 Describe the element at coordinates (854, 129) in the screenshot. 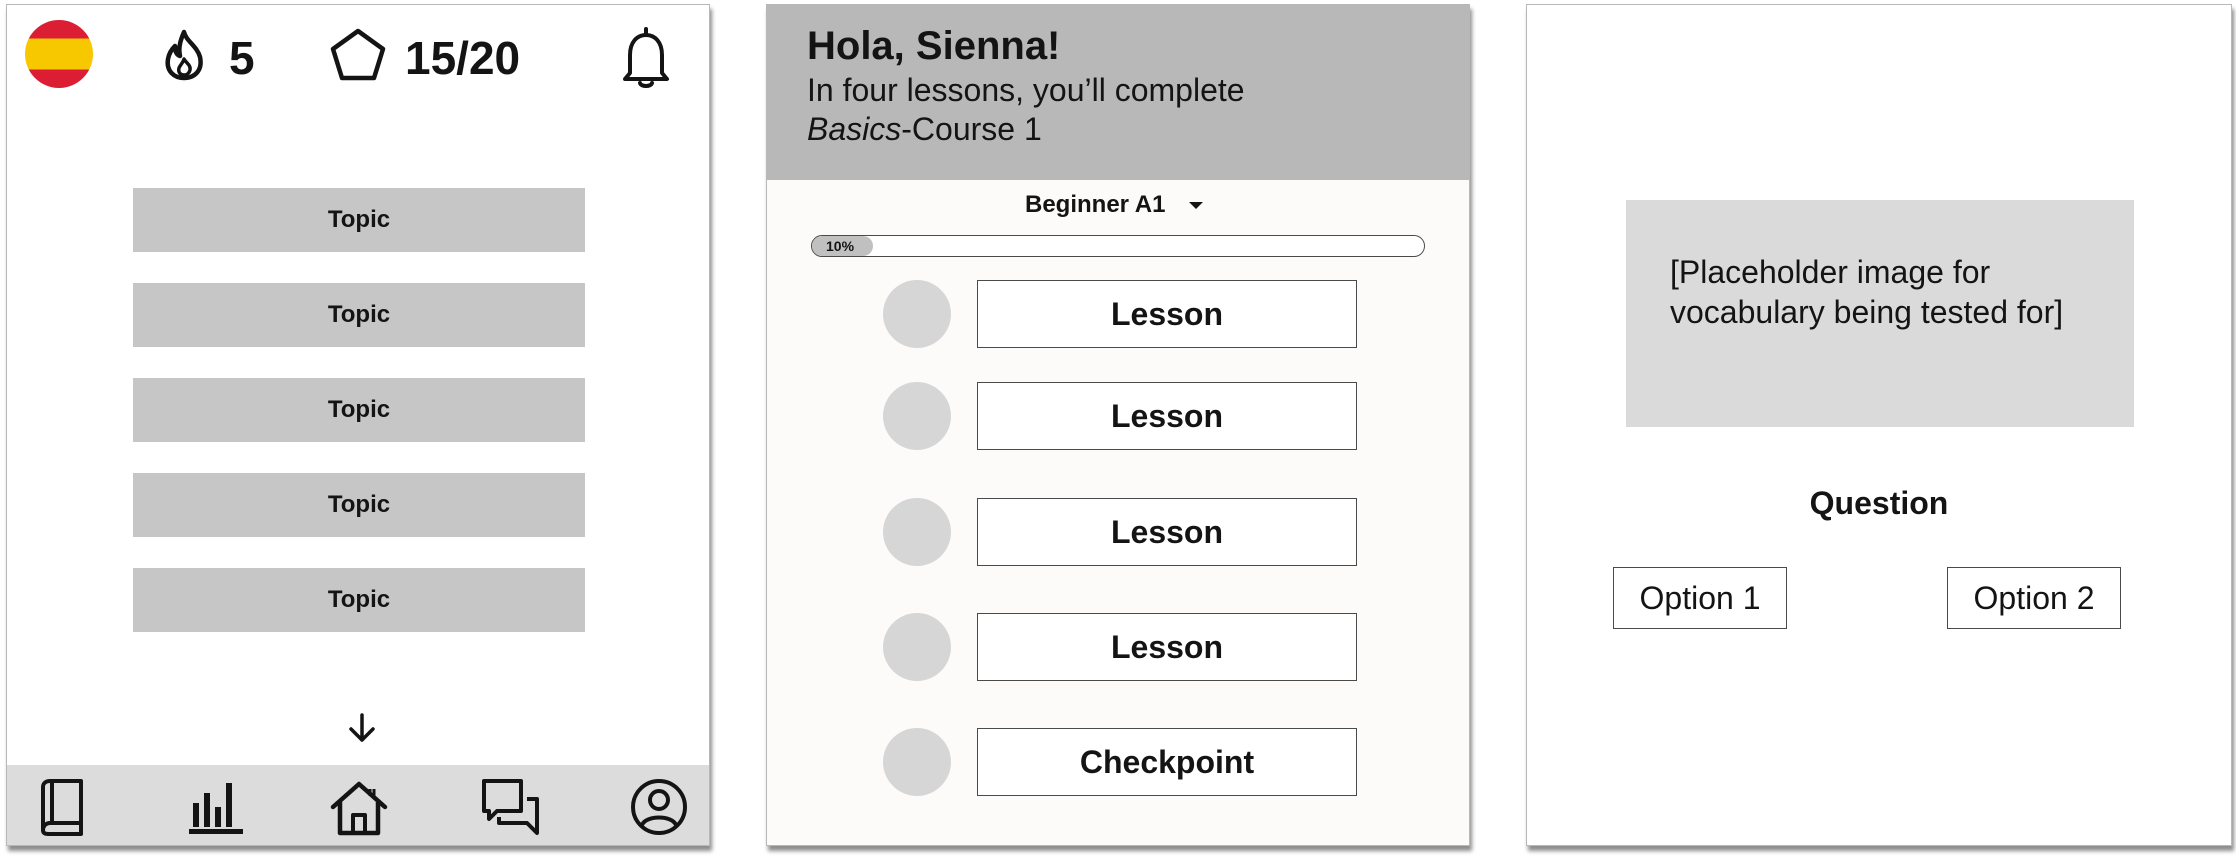

I see `course-name: Basics` at that location.